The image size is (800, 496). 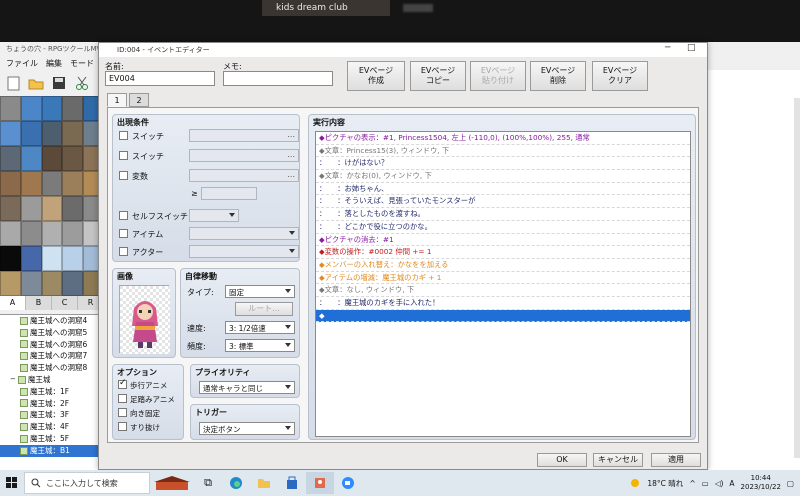 What do you see at coordinates (123, 233) in the screenshot?
I see `item-checkbox` at bounding box center [123, 233].